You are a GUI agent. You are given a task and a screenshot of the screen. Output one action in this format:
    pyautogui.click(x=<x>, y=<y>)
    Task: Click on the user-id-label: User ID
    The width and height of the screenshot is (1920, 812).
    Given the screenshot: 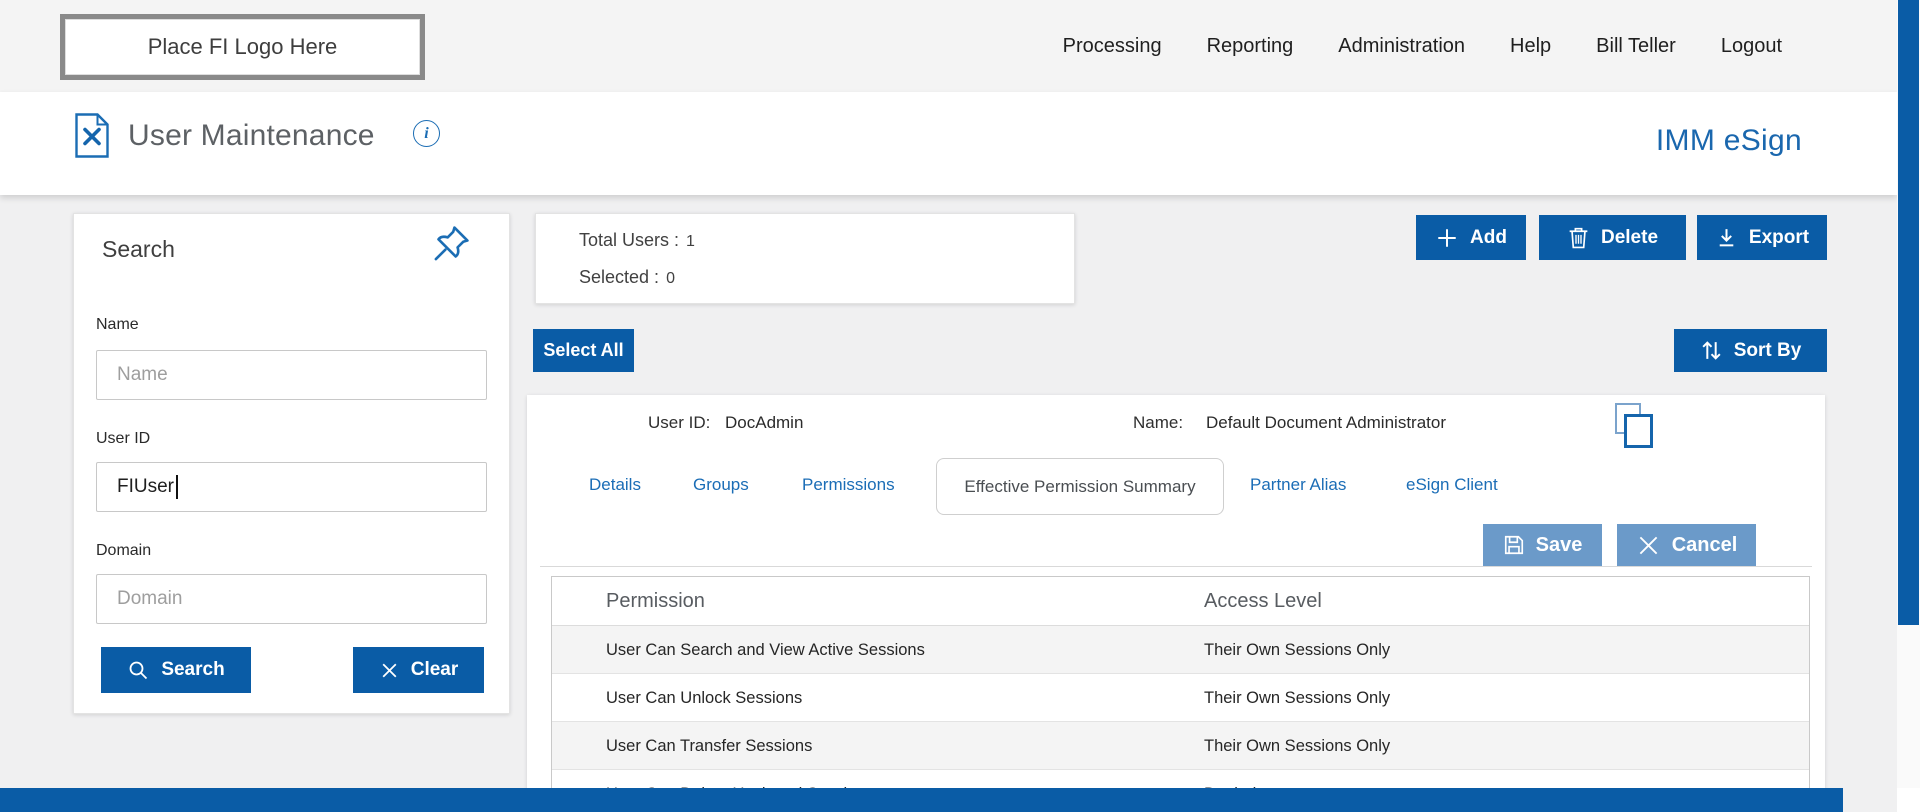 What is the action you would take?
    pyautogui.click(x=123, y=438)
    